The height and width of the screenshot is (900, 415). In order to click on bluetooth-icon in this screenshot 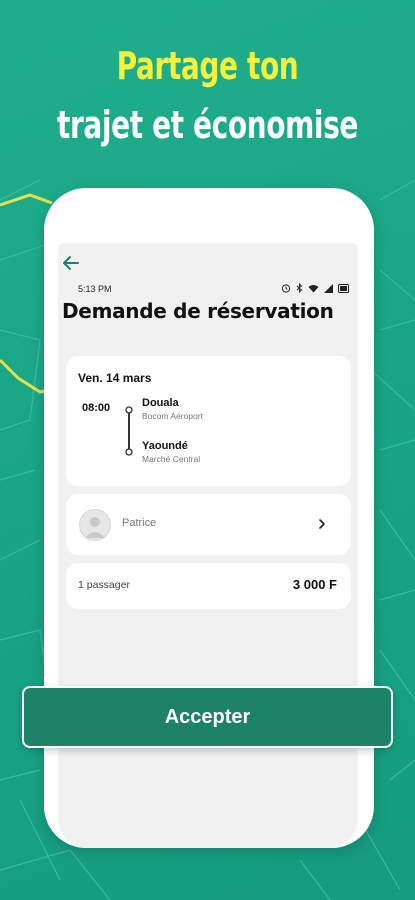, I will do `click(299, 288)`.